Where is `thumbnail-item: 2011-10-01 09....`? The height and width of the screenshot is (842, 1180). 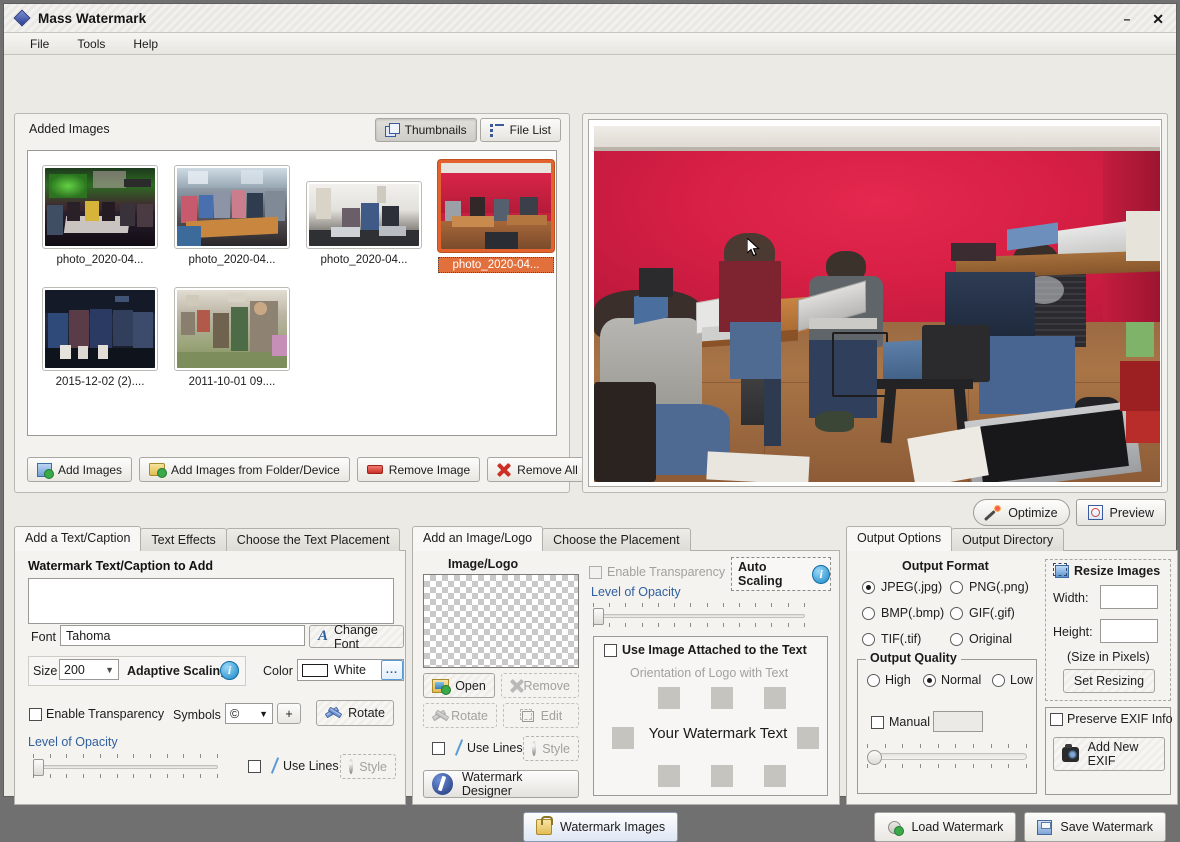 thumbnail-item: 2011-10-01 09.... is located at coordinates (232, 337).